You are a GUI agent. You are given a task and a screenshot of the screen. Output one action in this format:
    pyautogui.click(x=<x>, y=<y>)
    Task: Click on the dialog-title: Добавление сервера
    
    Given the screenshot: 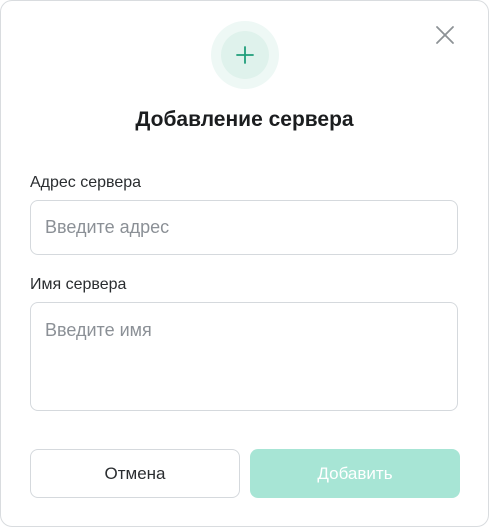 What is the action you would take?
    pyautogui.click(x=244, y=119)
    